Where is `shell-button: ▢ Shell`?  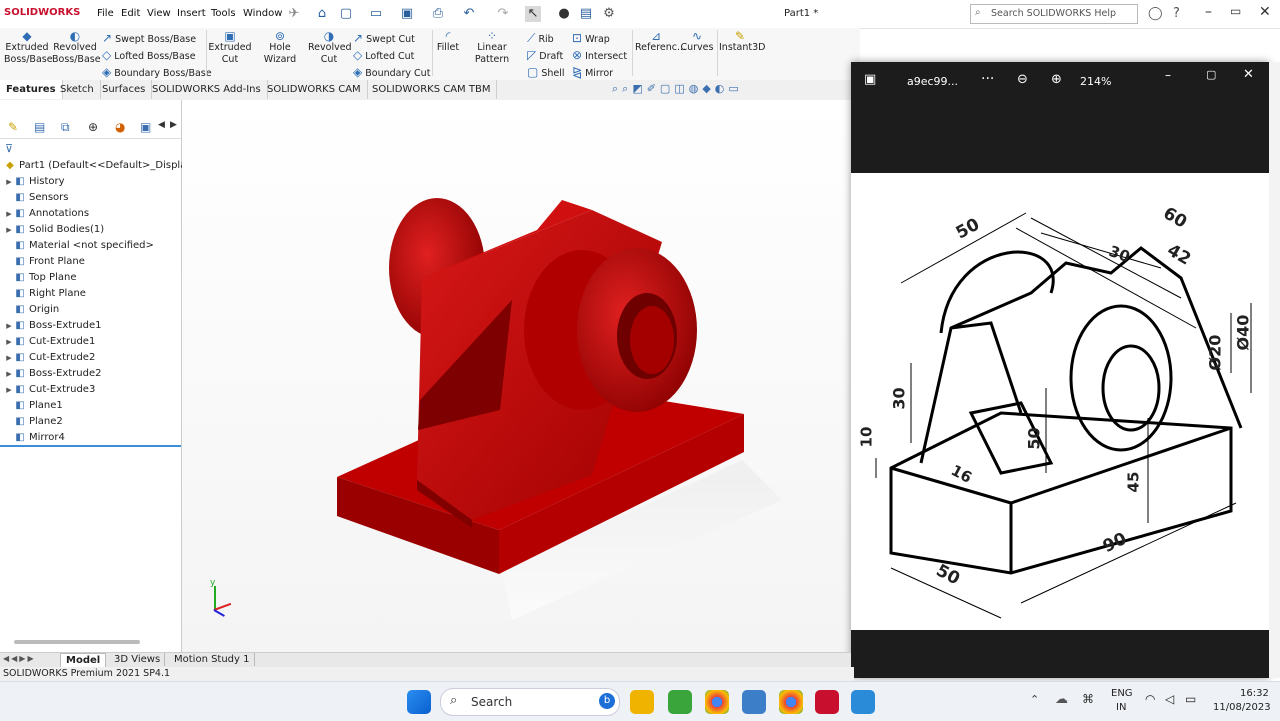
shell-button: ▢ Shell is located at coordinates (546, 72).